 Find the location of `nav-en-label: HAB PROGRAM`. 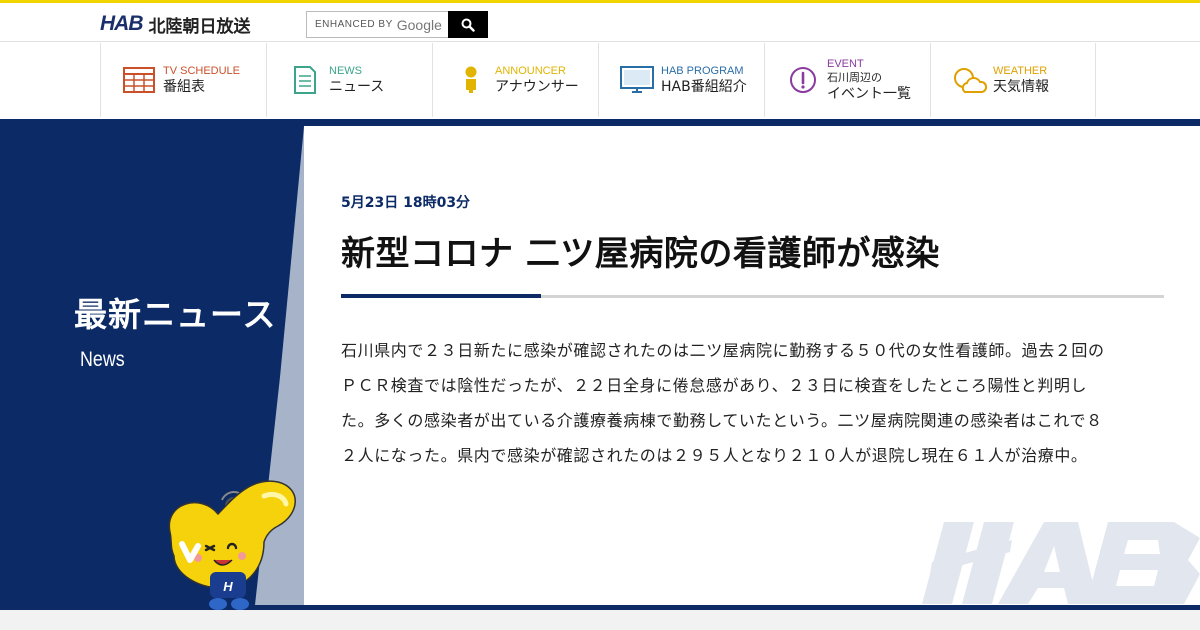

nav-en-label: HAB PROGRAM is located at coordinates (702, 70).